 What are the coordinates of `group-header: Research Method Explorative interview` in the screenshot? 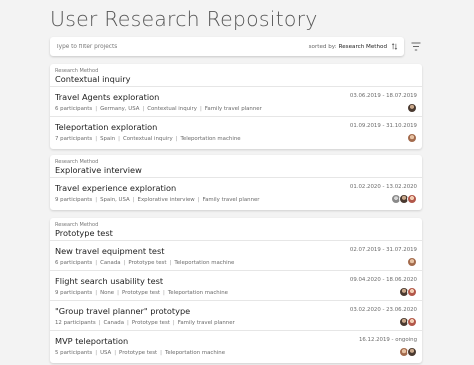 It's located at (98, 167).